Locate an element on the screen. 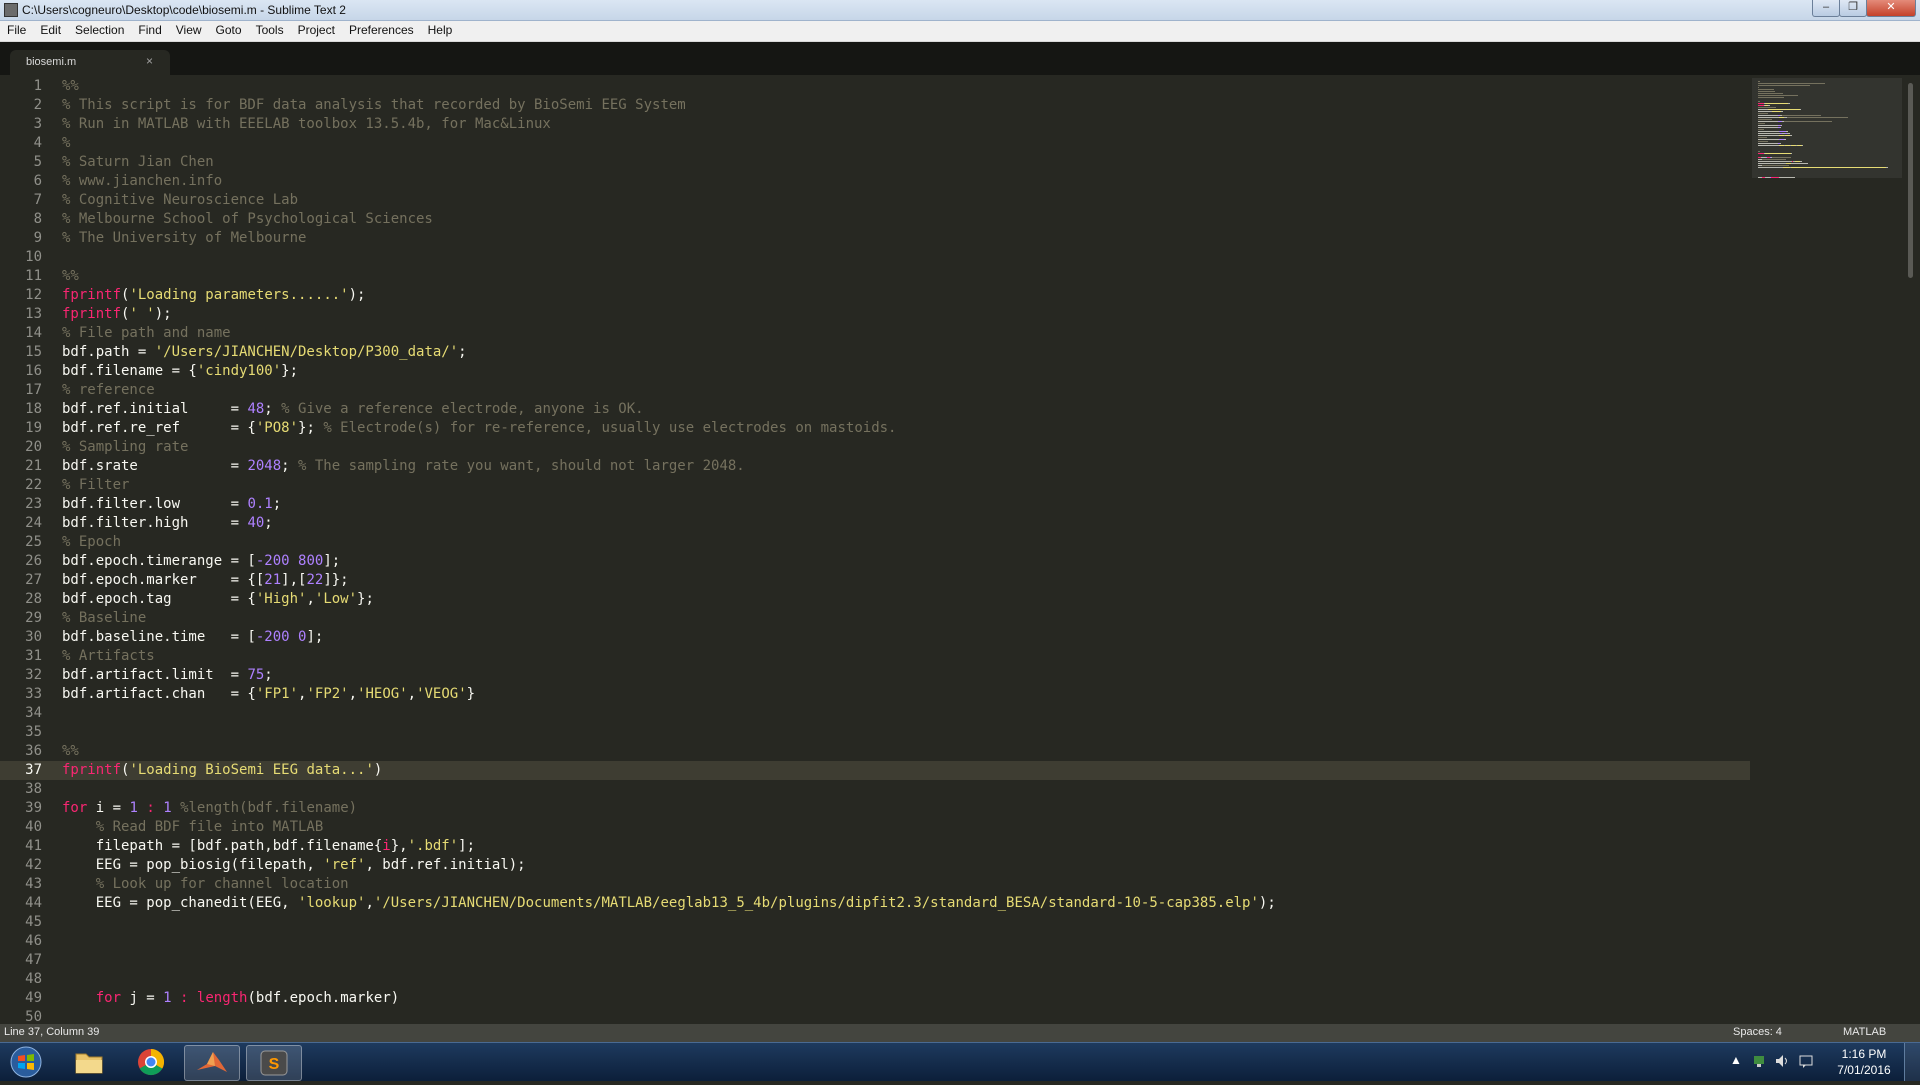 Image resolution: width=1920 pixels, height=1085 pixels. tab-biosemi: biosemi.m × is located at coordinates (90, 62).